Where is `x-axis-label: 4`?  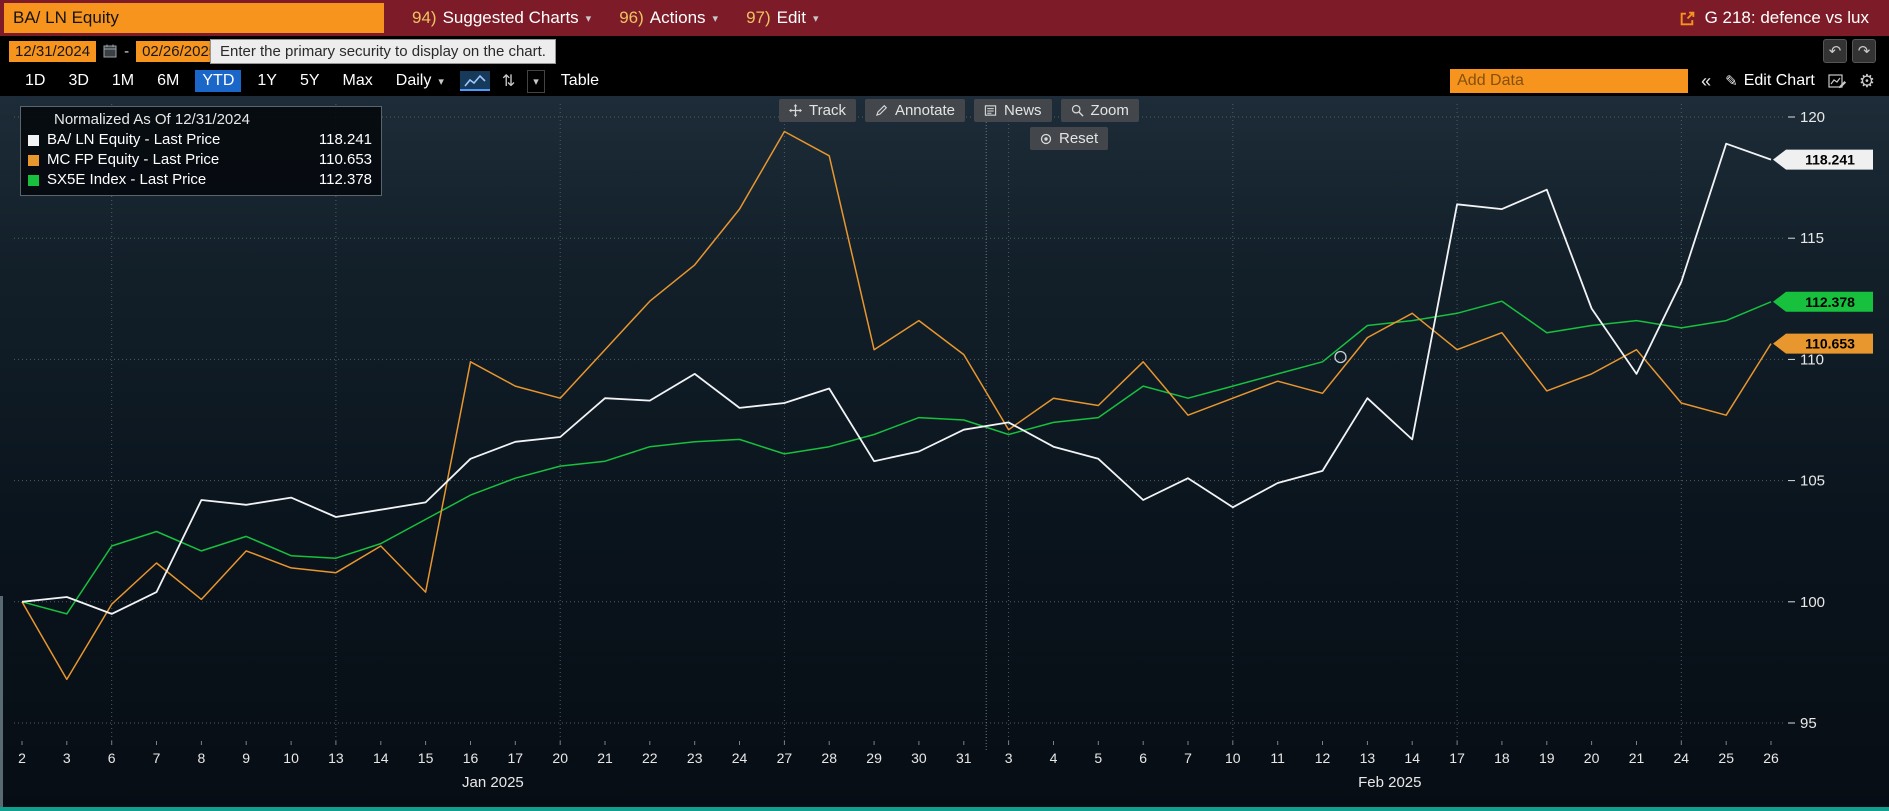 x-axis-label: 4 is located at coordinates (1054, 758).